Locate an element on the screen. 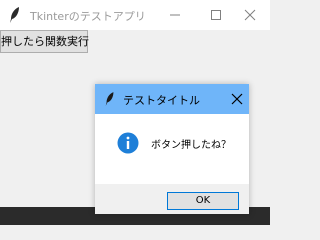 This screenshot has height=240, width=320. dialog-body: ボタン押したね？ is located at coordinates (172, 149).